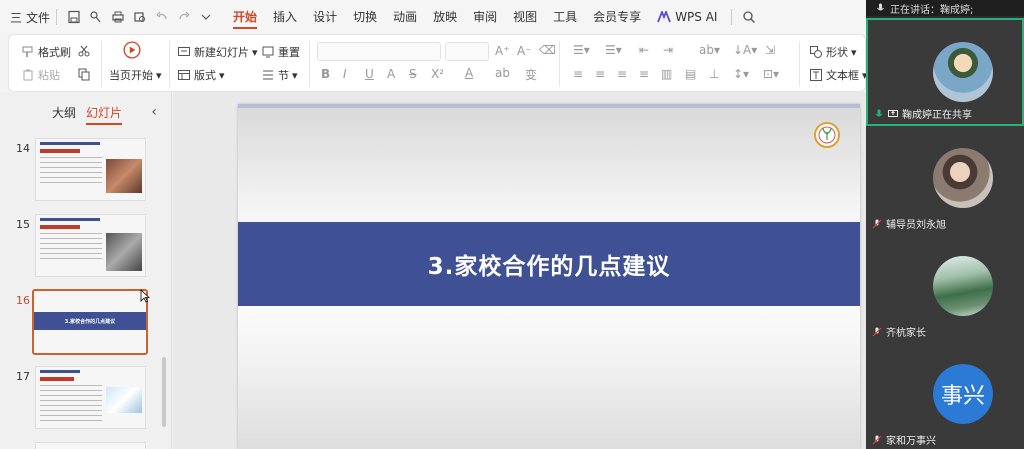 The image size is (1024, 449). What do you see at coordinates (945, 288) in the screenshot?
I see `participant-tile: 齐杭家长` at bounding box center [945, 288].